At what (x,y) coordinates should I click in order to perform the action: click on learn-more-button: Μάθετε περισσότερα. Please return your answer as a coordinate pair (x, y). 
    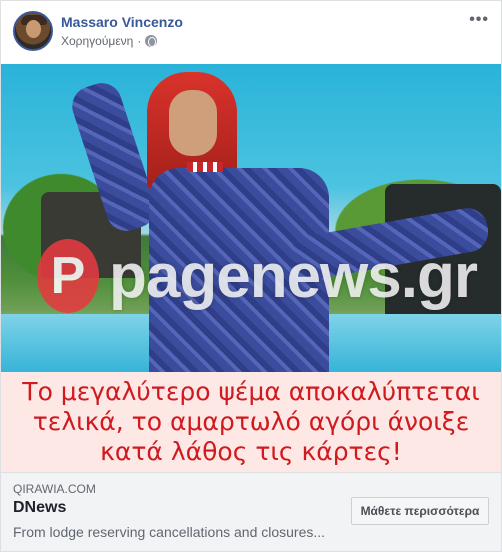
    Looking at the image, I should click on (420, 511).